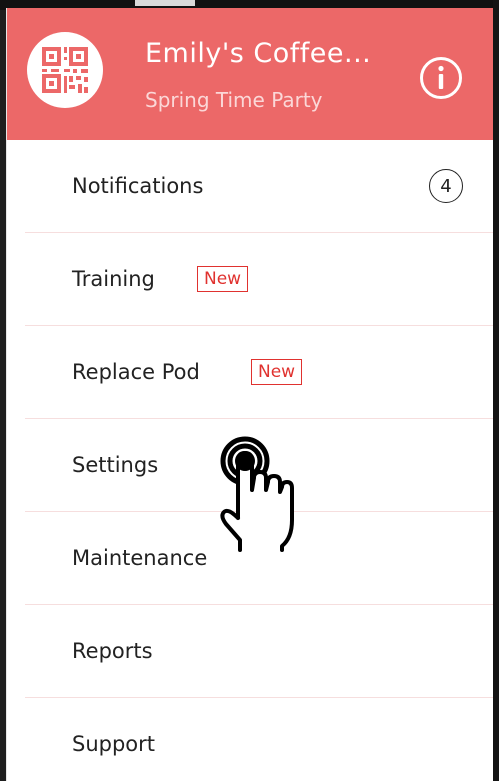  I want to click on notification-count-badge: 4, so click(446, 186).